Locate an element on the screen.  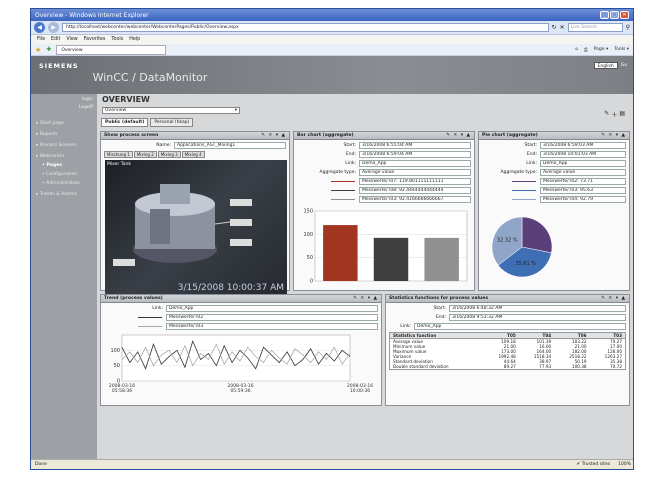
table-cell: 70.72 is located at coordinates (616, 366).